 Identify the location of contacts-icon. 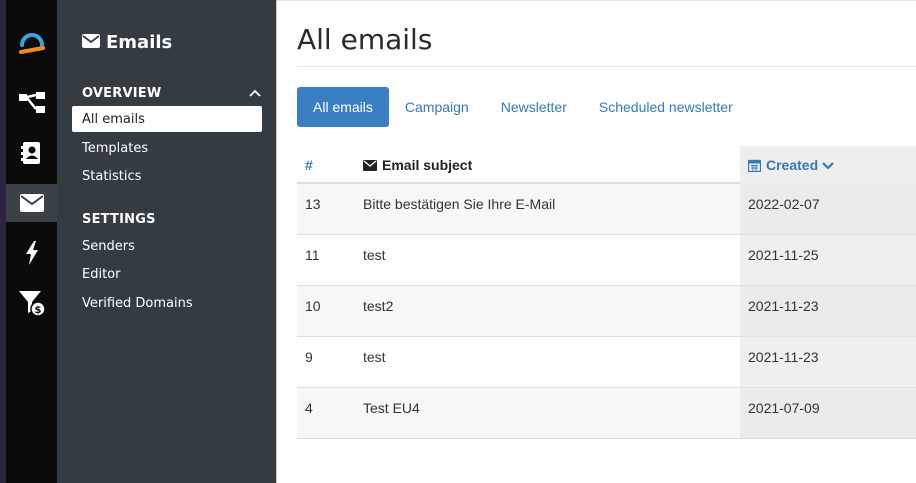
(31, 153).